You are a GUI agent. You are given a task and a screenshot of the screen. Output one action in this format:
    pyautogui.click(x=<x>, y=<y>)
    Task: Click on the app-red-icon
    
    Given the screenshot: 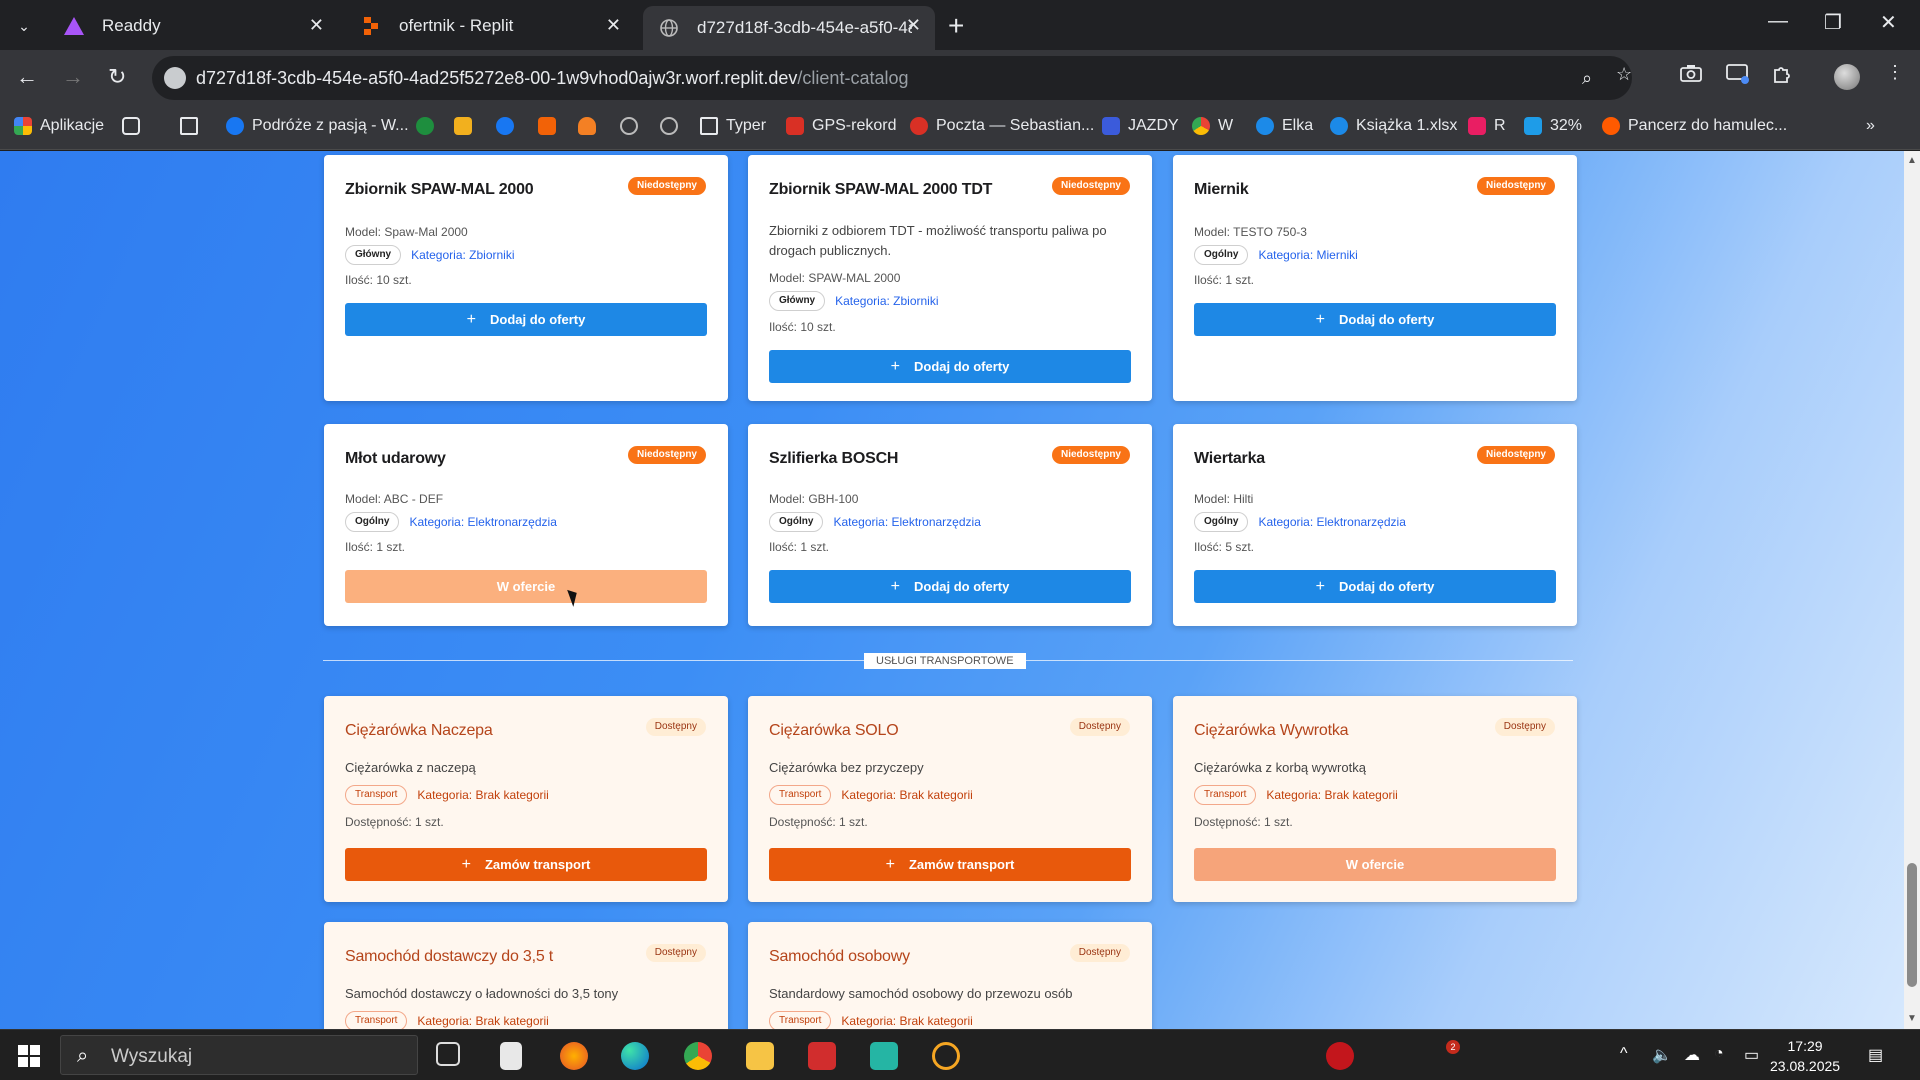 What is the action you would take?
    pyautogui.click(x=822, y=1056)
    